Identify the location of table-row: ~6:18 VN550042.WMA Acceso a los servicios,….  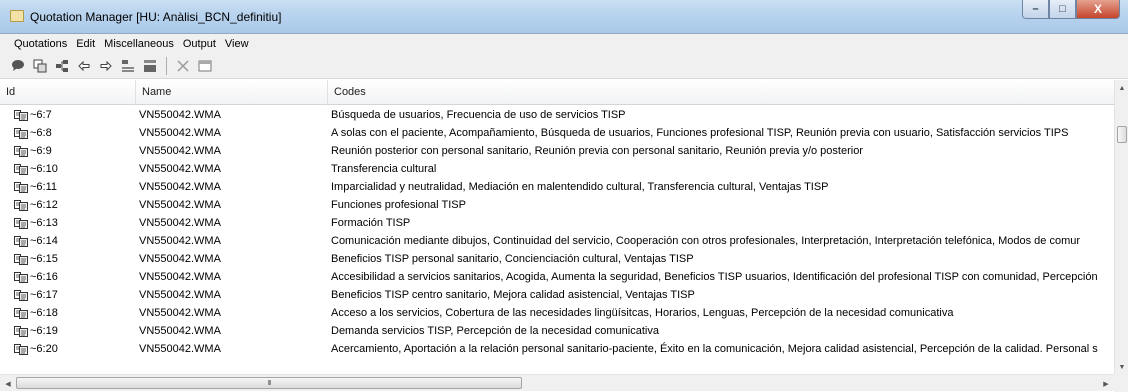
(557, 313).